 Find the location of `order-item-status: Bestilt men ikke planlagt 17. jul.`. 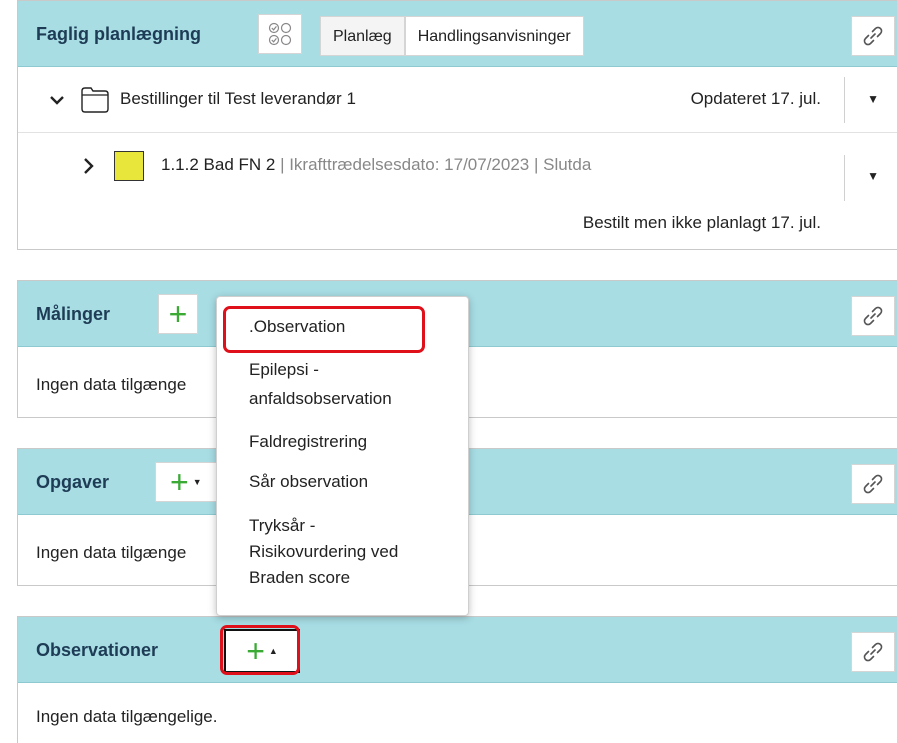

order-item-status: Bestilt men ikke planlagt 17. jul. is located at coordinates (701, 222).